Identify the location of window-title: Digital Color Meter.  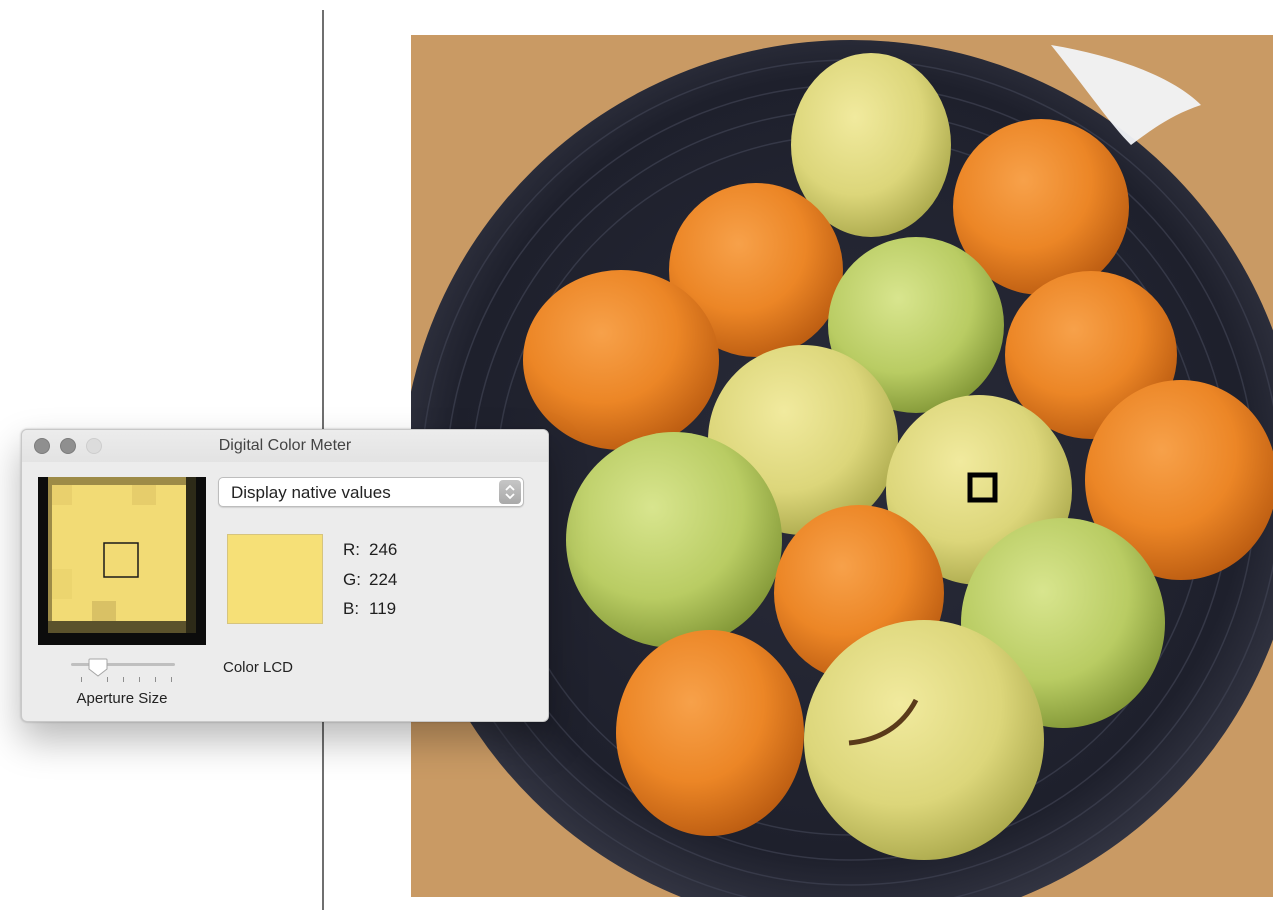
(285, 445).